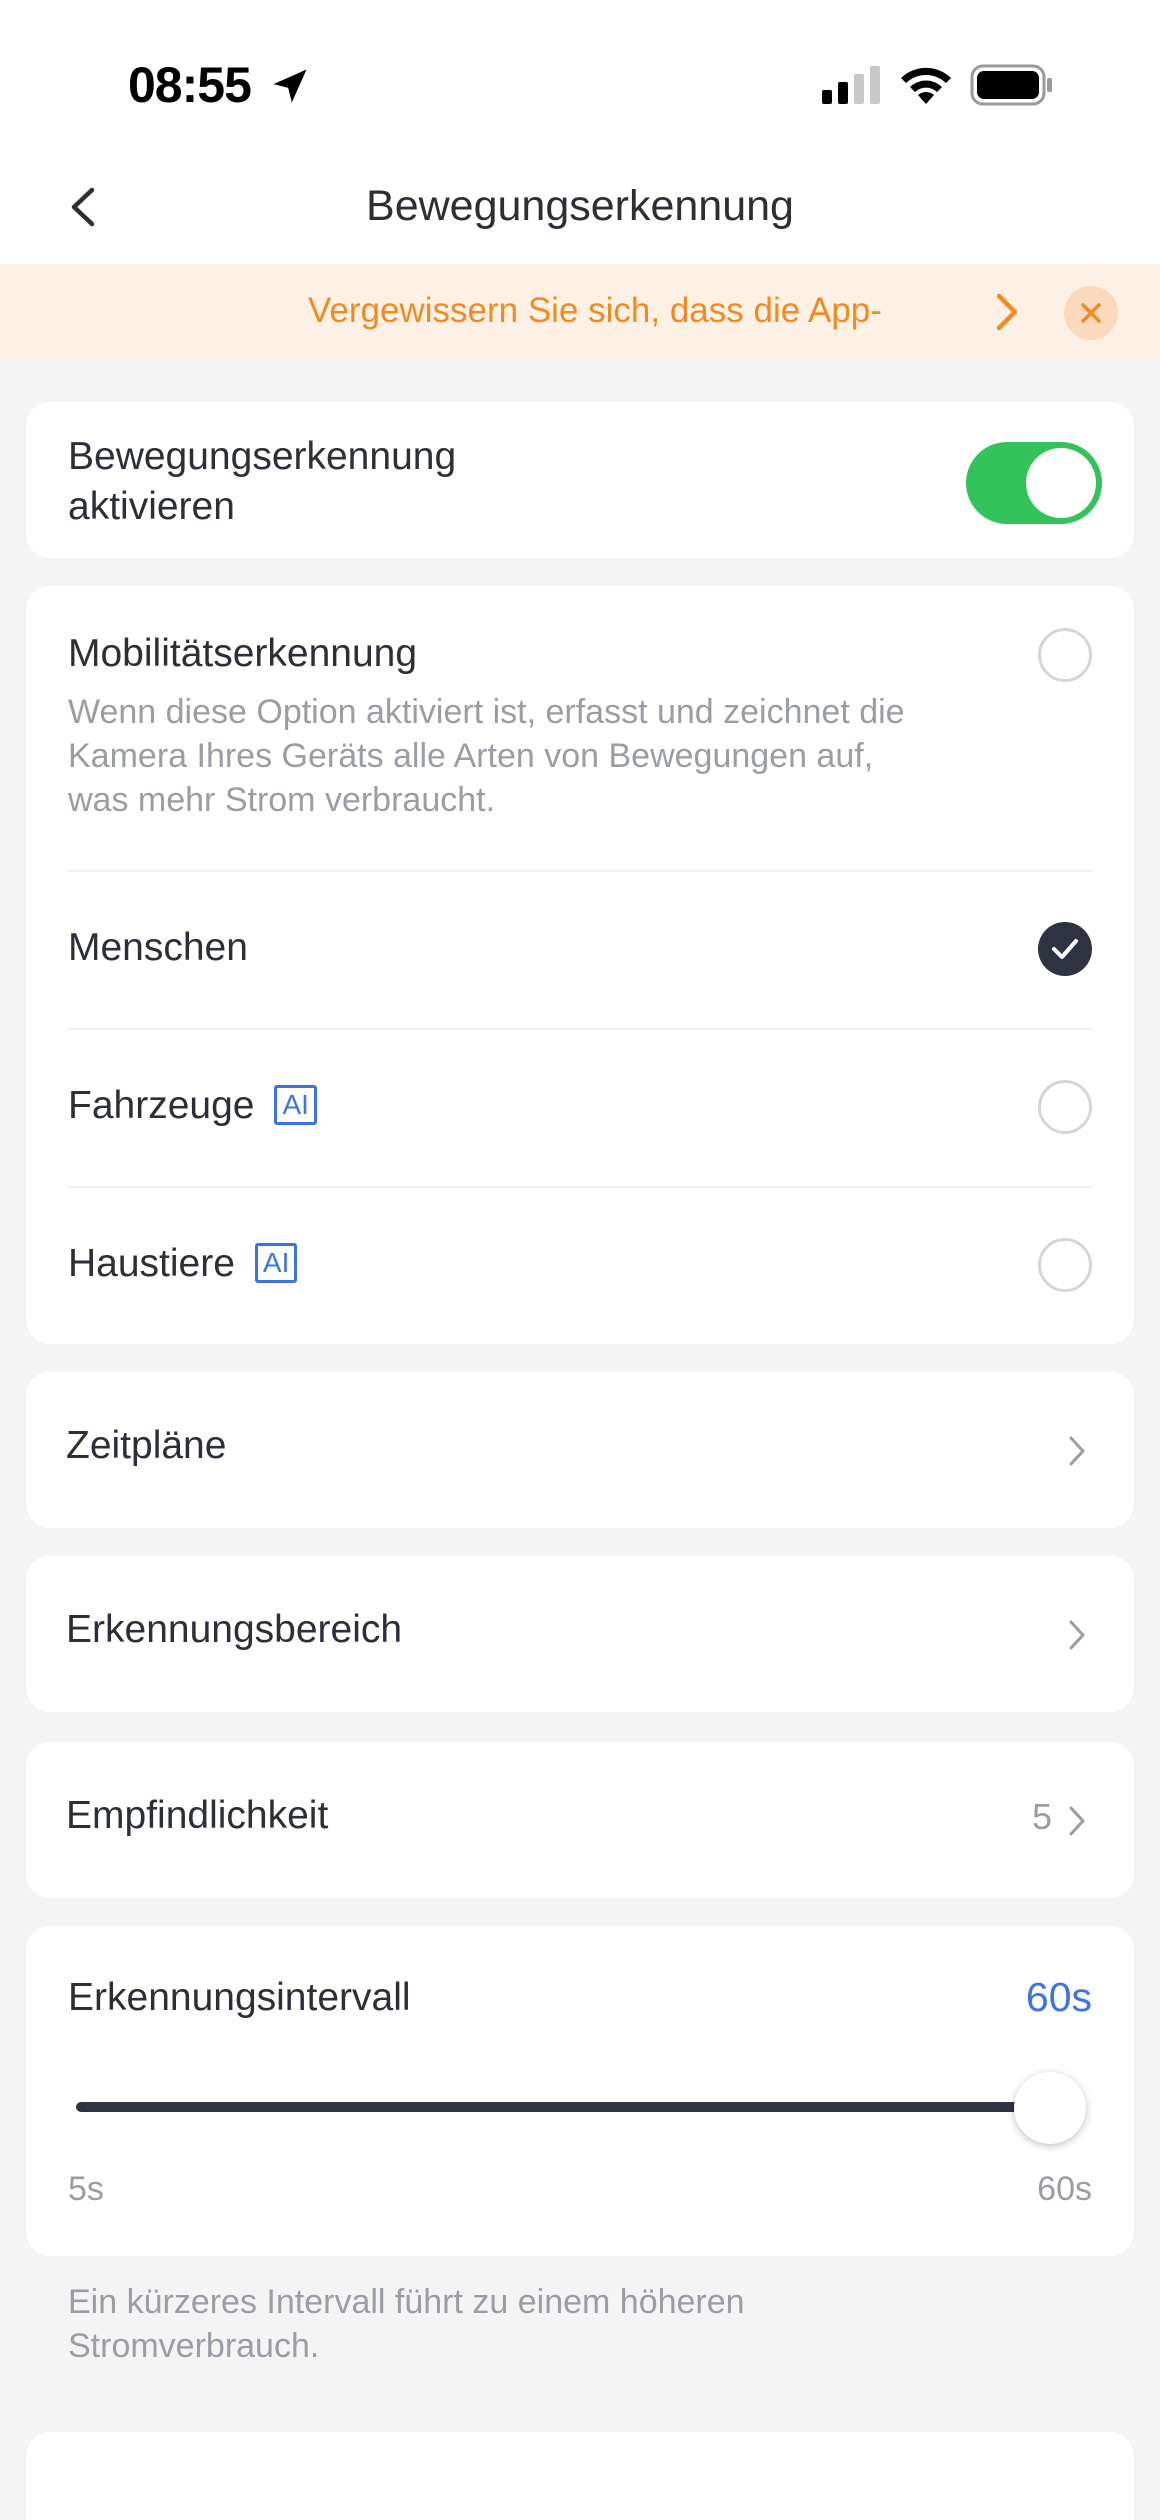  Describe the element at coordinates (290, 86) in the screenshot. I see `location-arrow-icon` at that location.